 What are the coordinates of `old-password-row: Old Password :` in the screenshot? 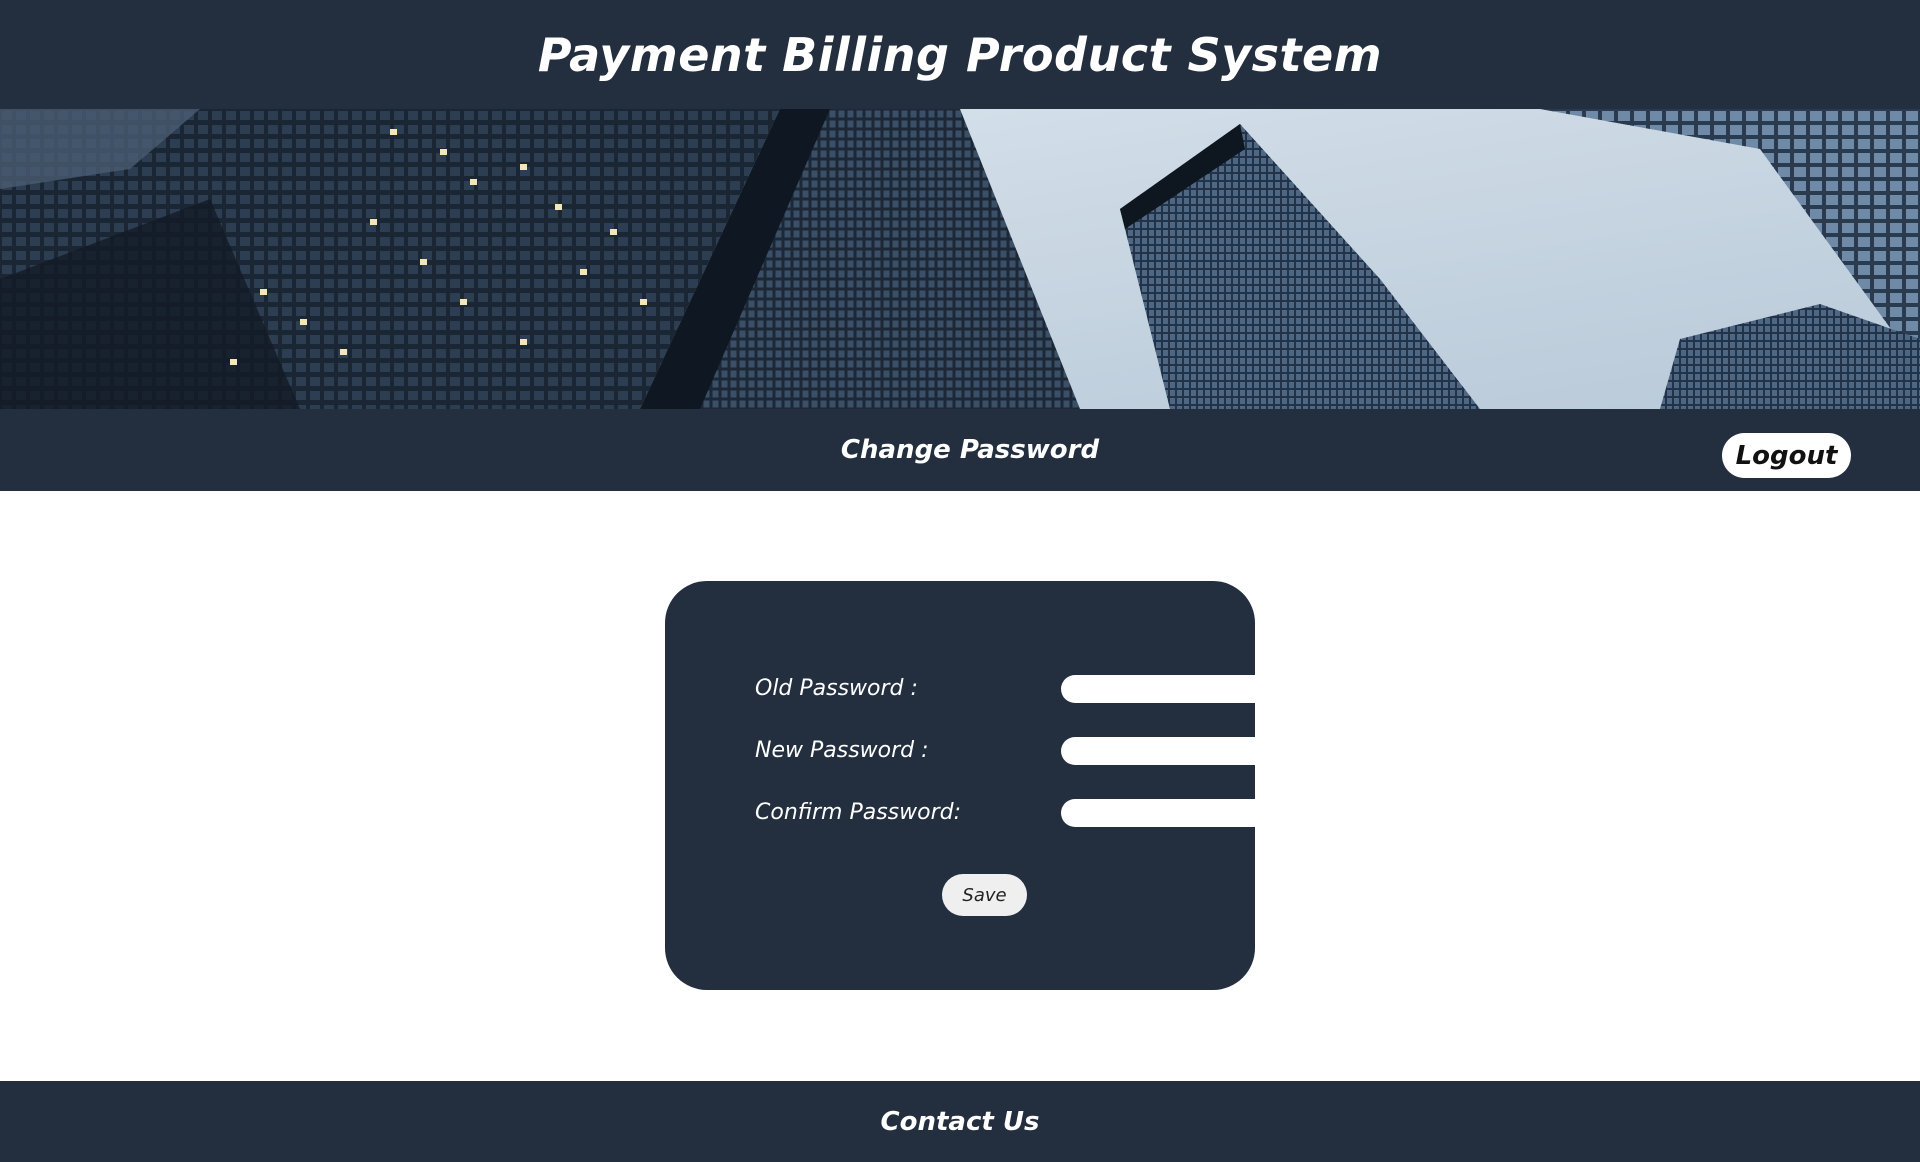 It's located at (1013, 689).